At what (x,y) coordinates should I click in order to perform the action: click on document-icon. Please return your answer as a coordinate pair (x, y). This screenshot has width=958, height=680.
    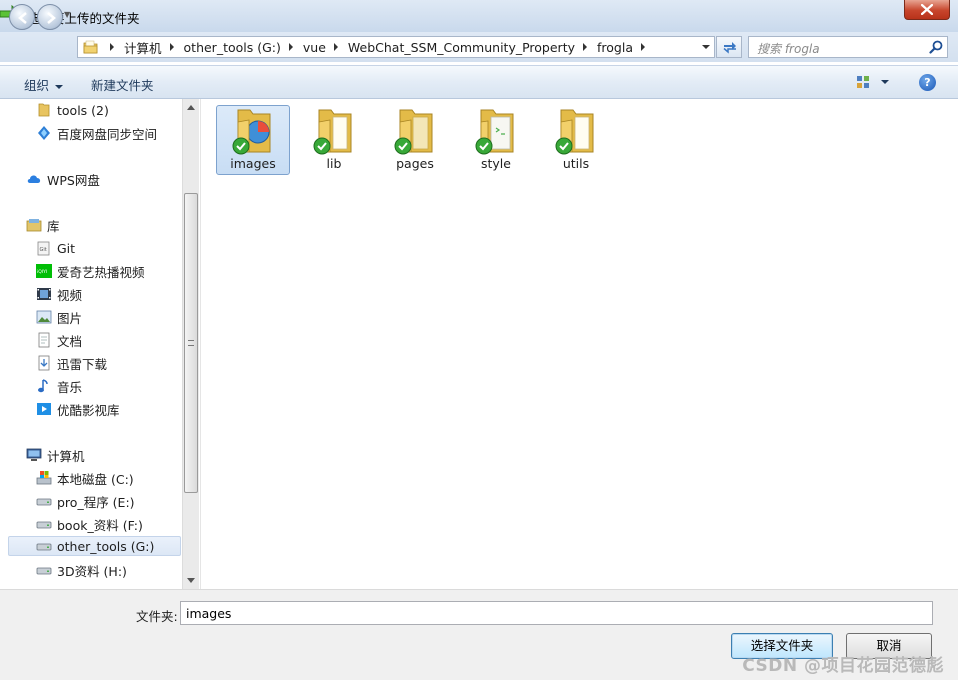
    Looking at the image, I should click on (44, 340).